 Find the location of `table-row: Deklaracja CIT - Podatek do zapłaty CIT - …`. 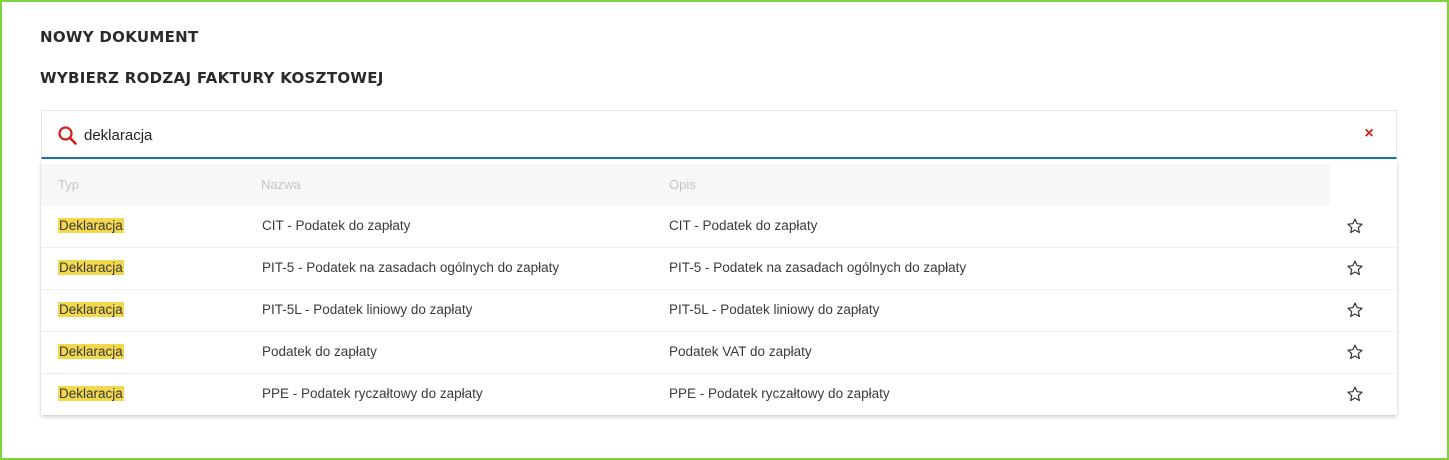

table-row: Deklaracja CIT - Podatek do zapłaty CIT - … is located at coordinates (719, 227).